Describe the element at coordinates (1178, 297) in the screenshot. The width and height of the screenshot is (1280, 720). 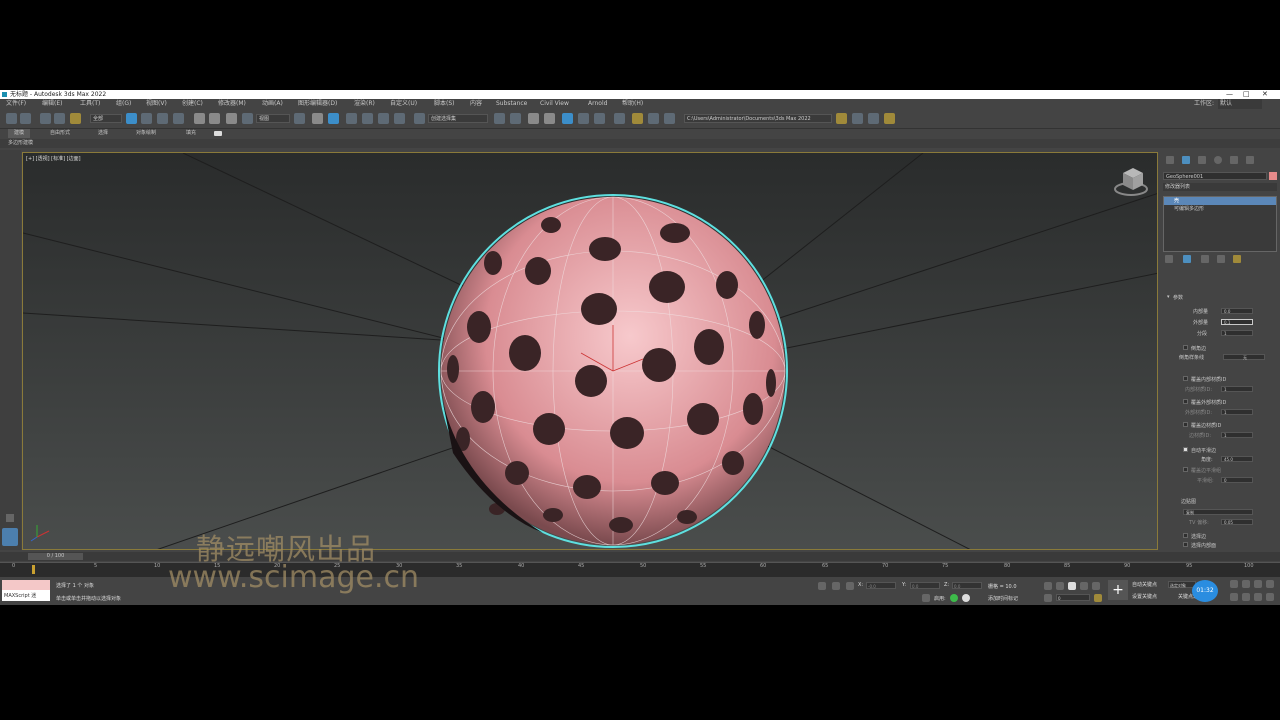
I see `parameters-title: 参数` at that location.